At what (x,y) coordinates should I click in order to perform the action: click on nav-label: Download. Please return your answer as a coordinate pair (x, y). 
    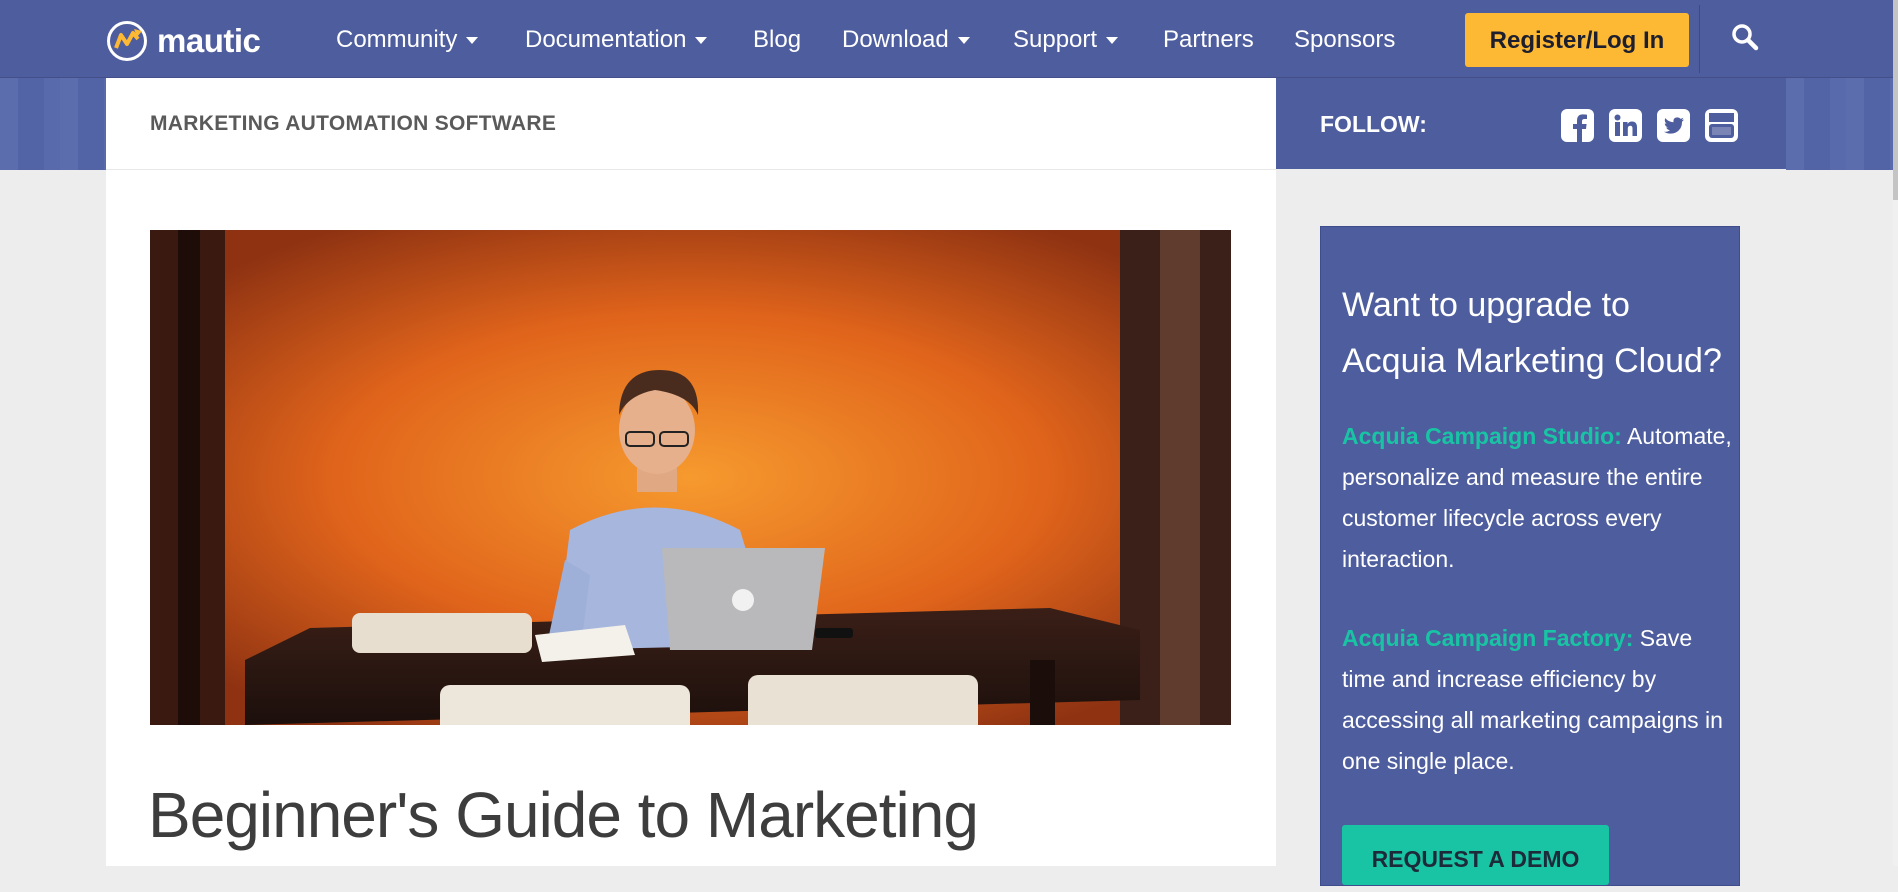
    Looking at the image, I should click on (895, 39).